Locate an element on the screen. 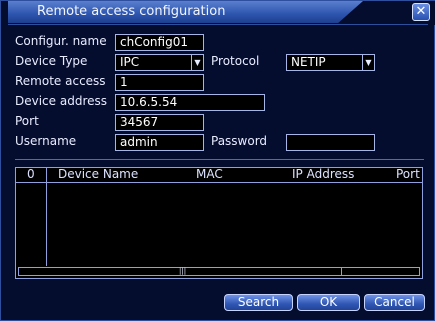  close-button: ✕ is located at coordinates (421, 12).